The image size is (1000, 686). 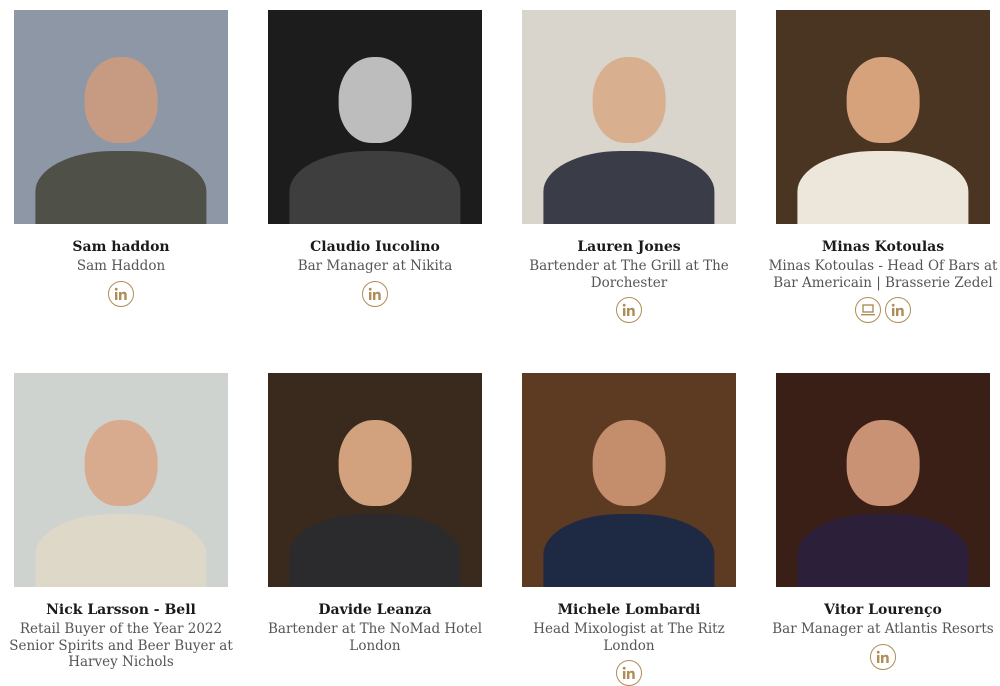 I want to click on member-role: Head Mixologist at The Ritz London, so click(x=629, y=637).